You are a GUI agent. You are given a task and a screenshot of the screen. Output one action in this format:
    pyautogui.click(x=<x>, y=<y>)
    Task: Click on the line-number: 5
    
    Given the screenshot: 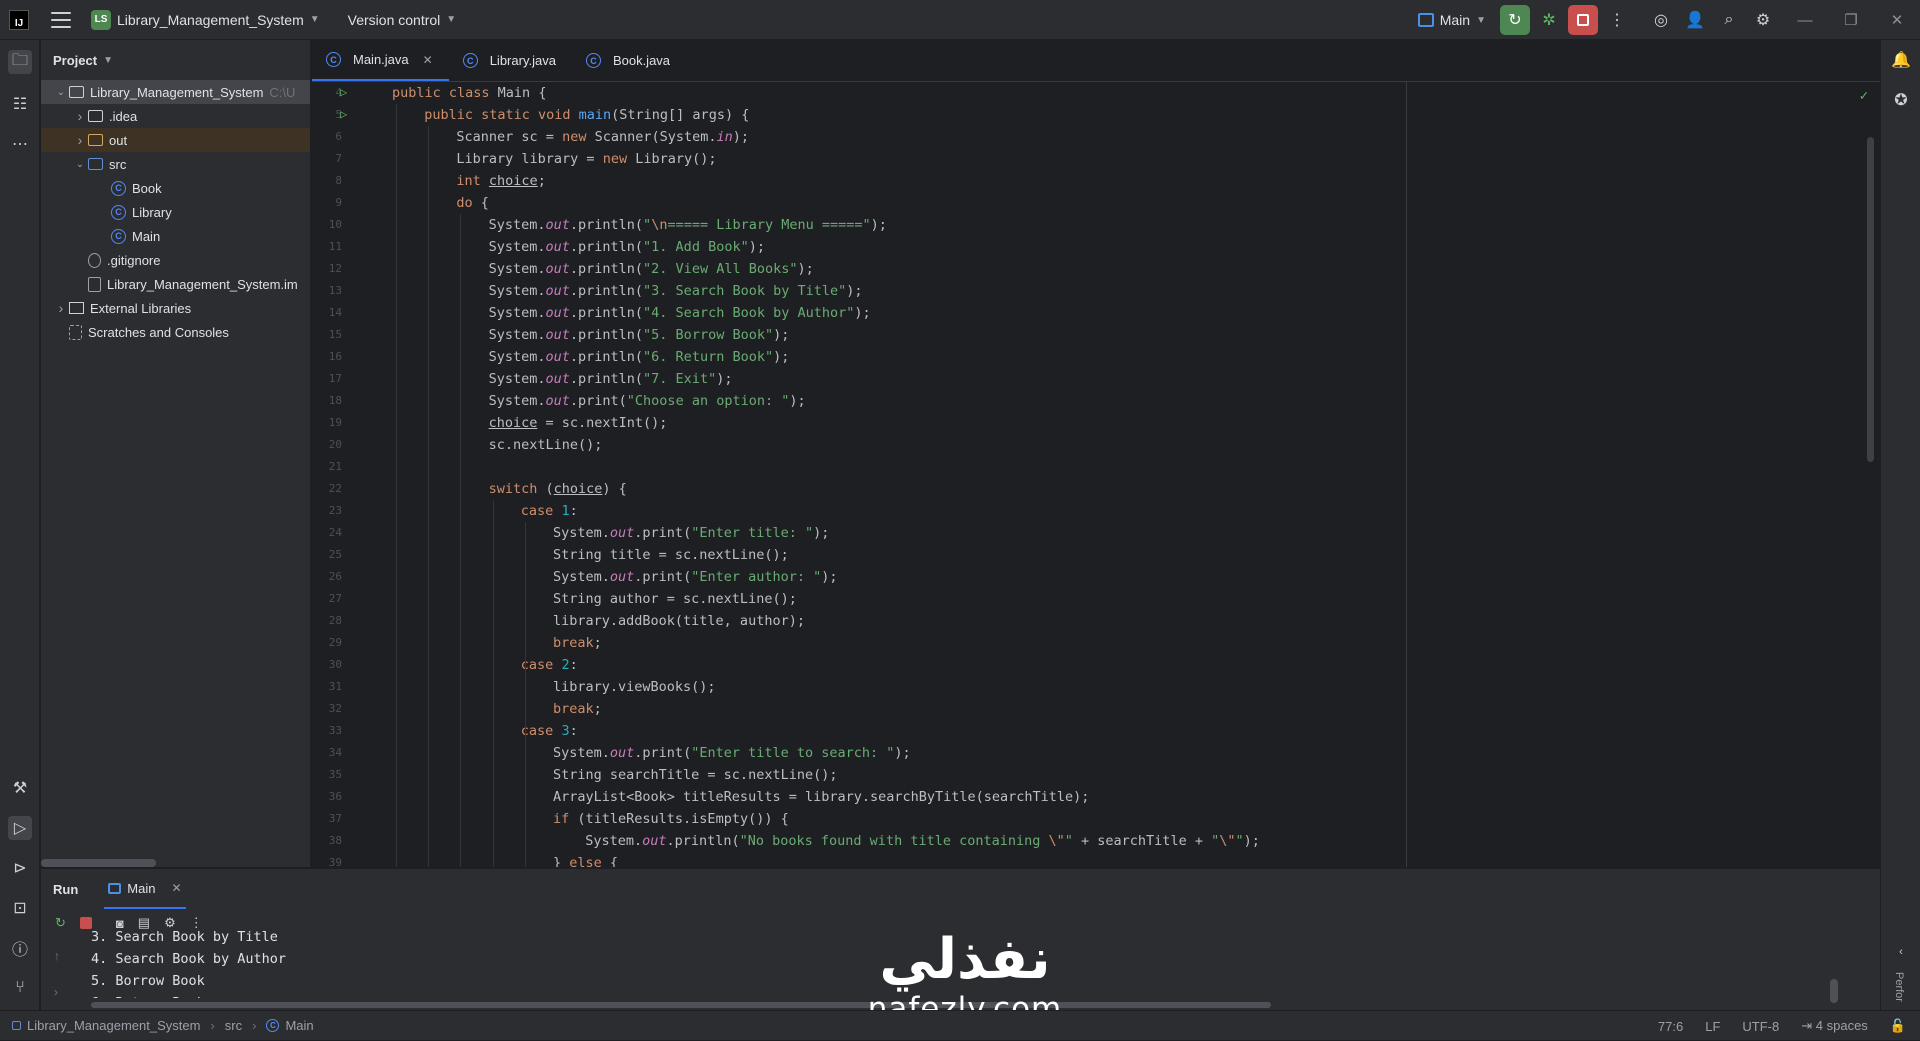 What is the action you would take?
    pyautogui.click(x=327, y=115)
    